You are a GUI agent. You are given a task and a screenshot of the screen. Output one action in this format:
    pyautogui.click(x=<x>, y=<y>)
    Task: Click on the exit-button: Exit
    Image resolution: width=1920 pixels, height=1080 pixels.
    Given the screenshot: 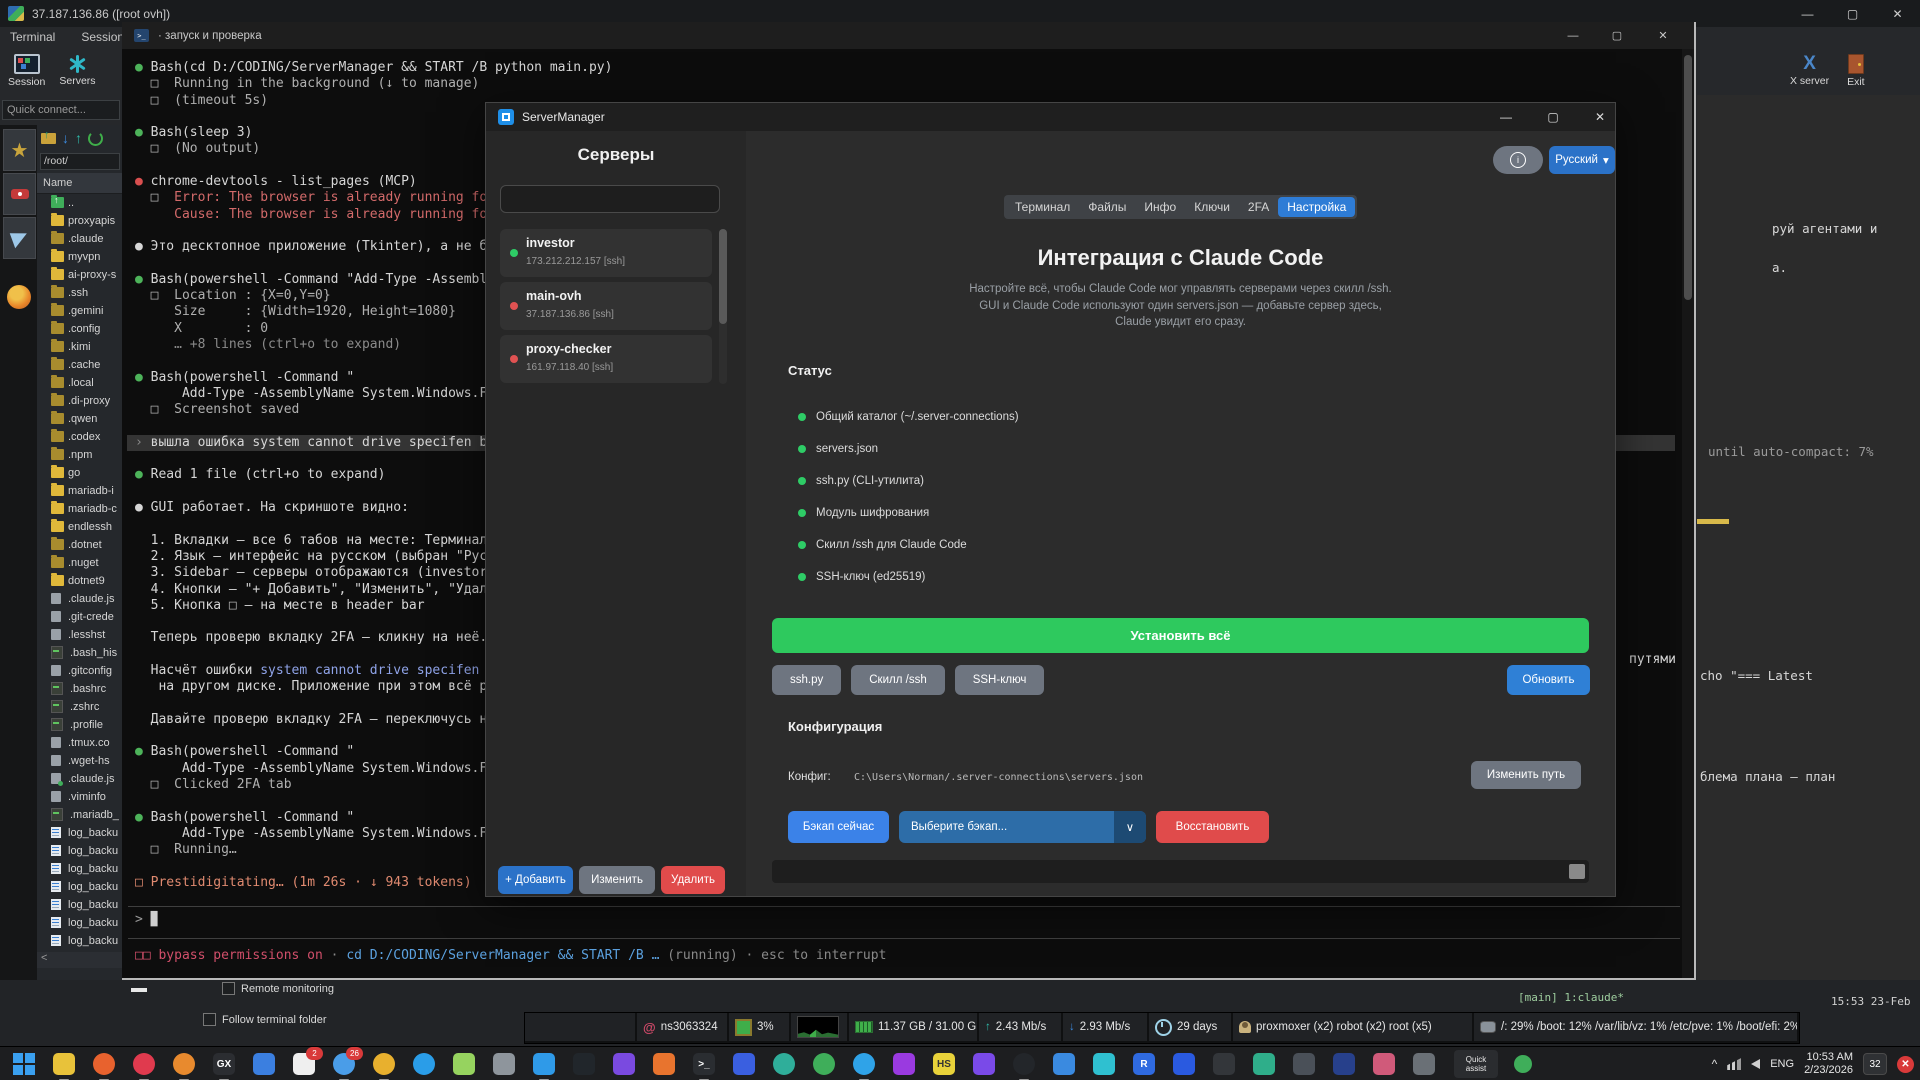 What is the action you would take?
    pyautogui.click(x=1856, y=71)
    